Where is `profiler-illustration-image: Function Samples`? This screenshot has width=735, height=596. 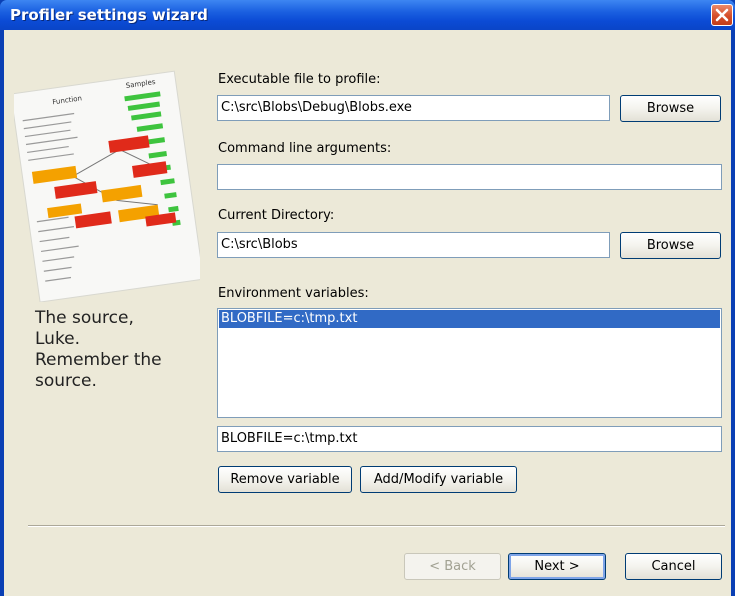 profiler-illustration-image: Function Samples is located at coordinates (107, 186).